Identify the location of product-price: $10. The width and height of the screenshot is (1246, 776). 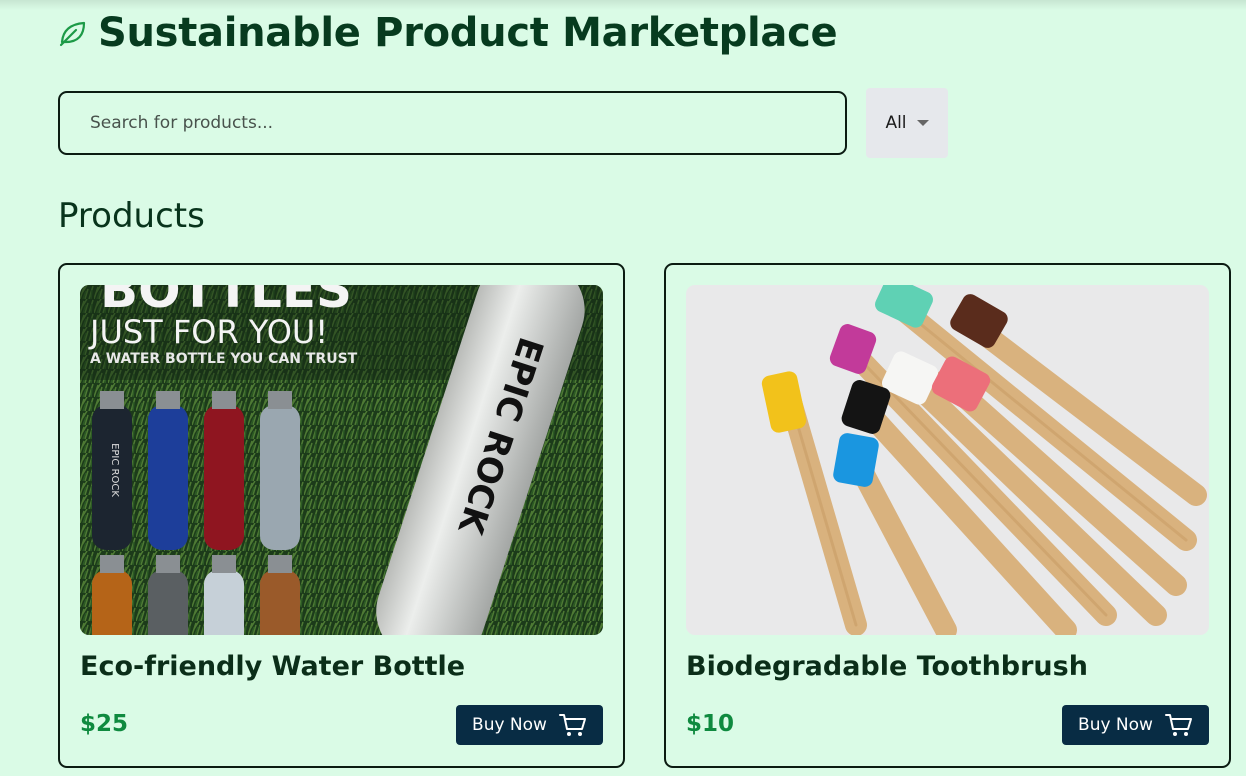
(710, 724).